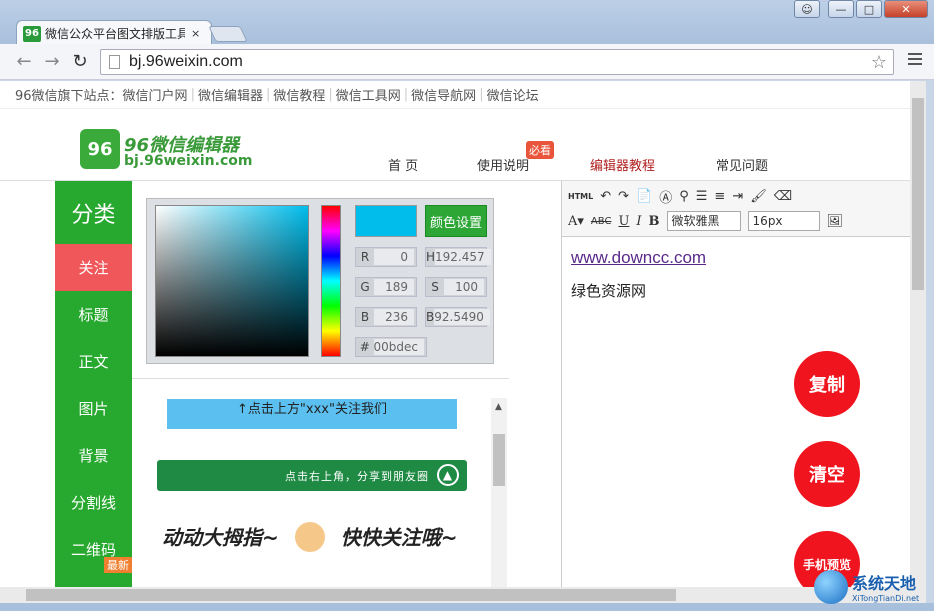 The image size is (934, 611). I want to click on editor-body-text: 绿色资源网, so click(609, 291).